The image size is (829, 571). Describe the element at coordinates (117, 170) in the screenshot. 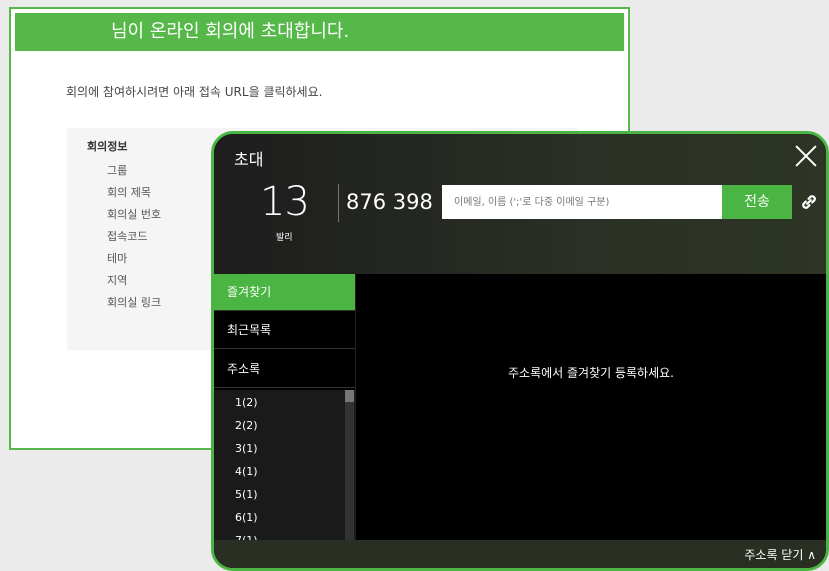

I see `info-item-group: 그룹` at that location.